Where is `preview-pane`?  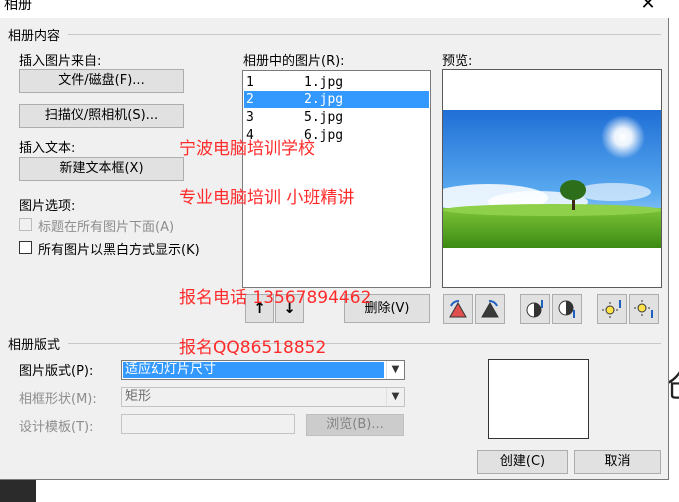
preview-pane is located at coordinates (552, 178).